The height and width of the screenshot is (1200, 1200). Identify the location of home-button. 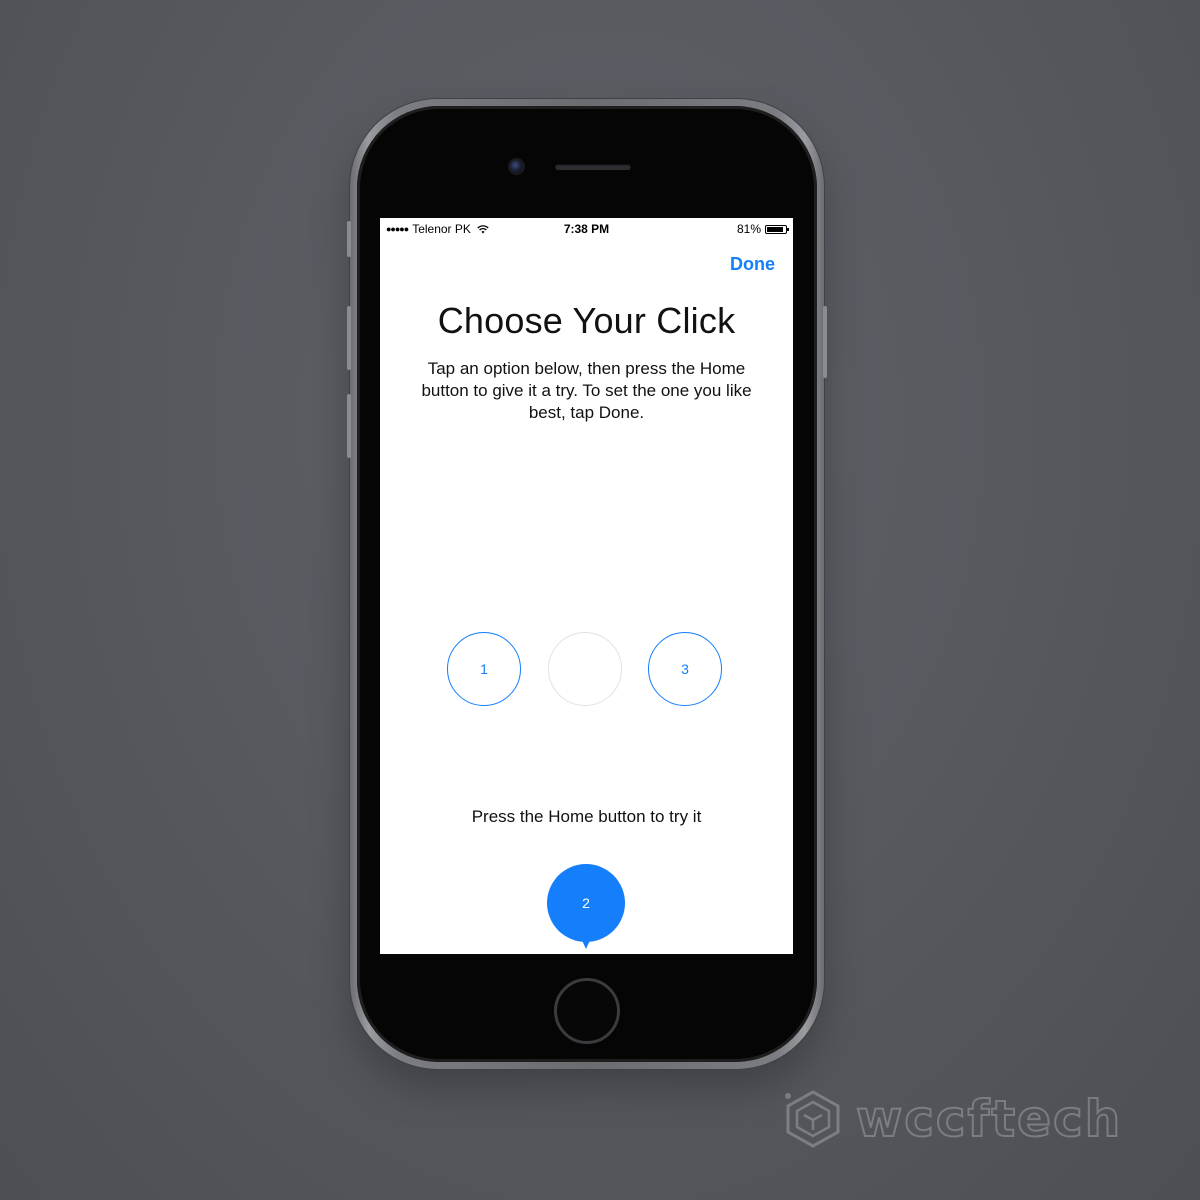
(587, 1011).